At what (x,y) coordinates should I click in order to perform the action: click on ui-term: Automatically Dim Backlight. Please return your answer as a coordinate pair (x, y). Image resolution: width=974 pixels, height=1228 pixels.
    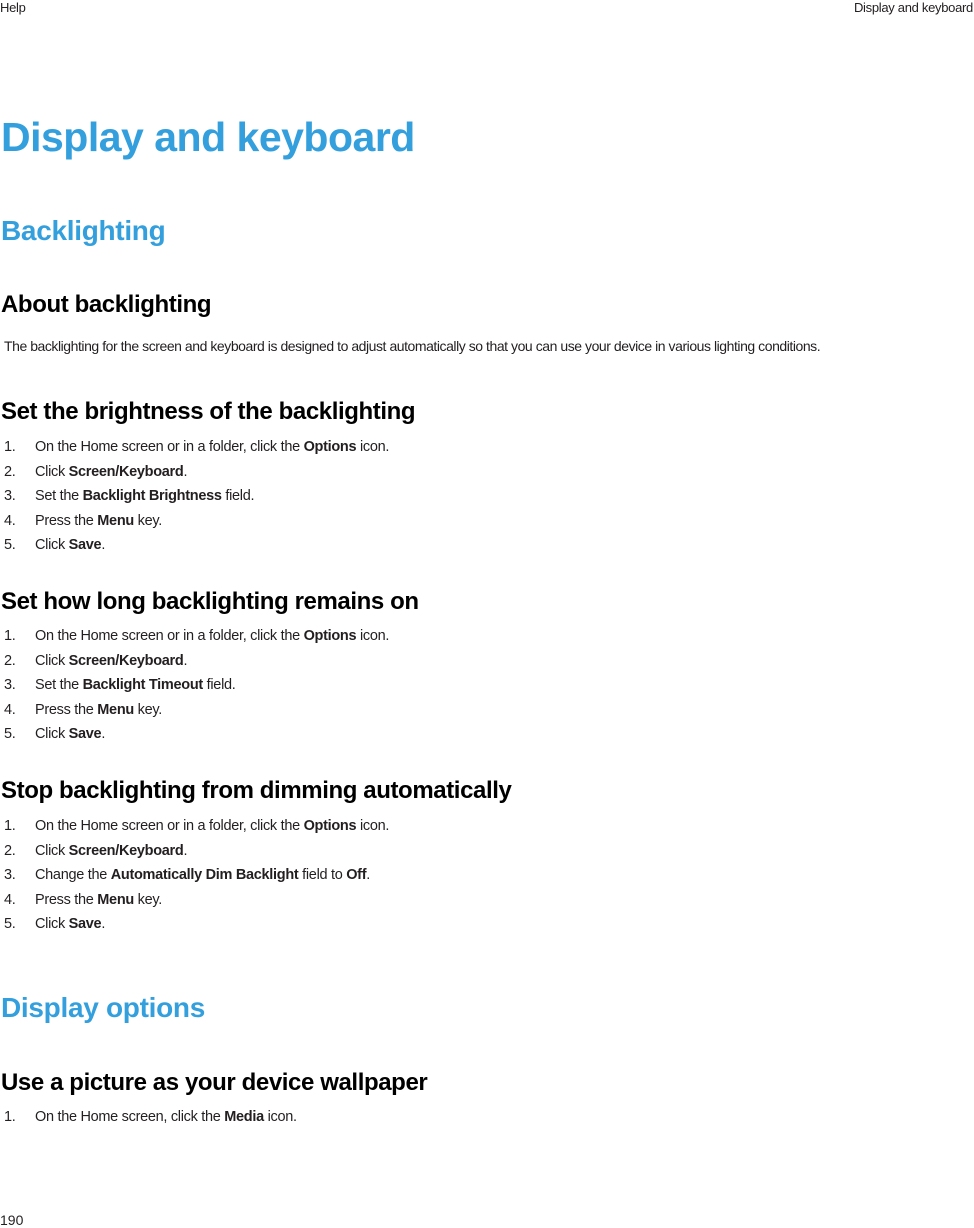
    Looking at the image, I should click on (204, 875).